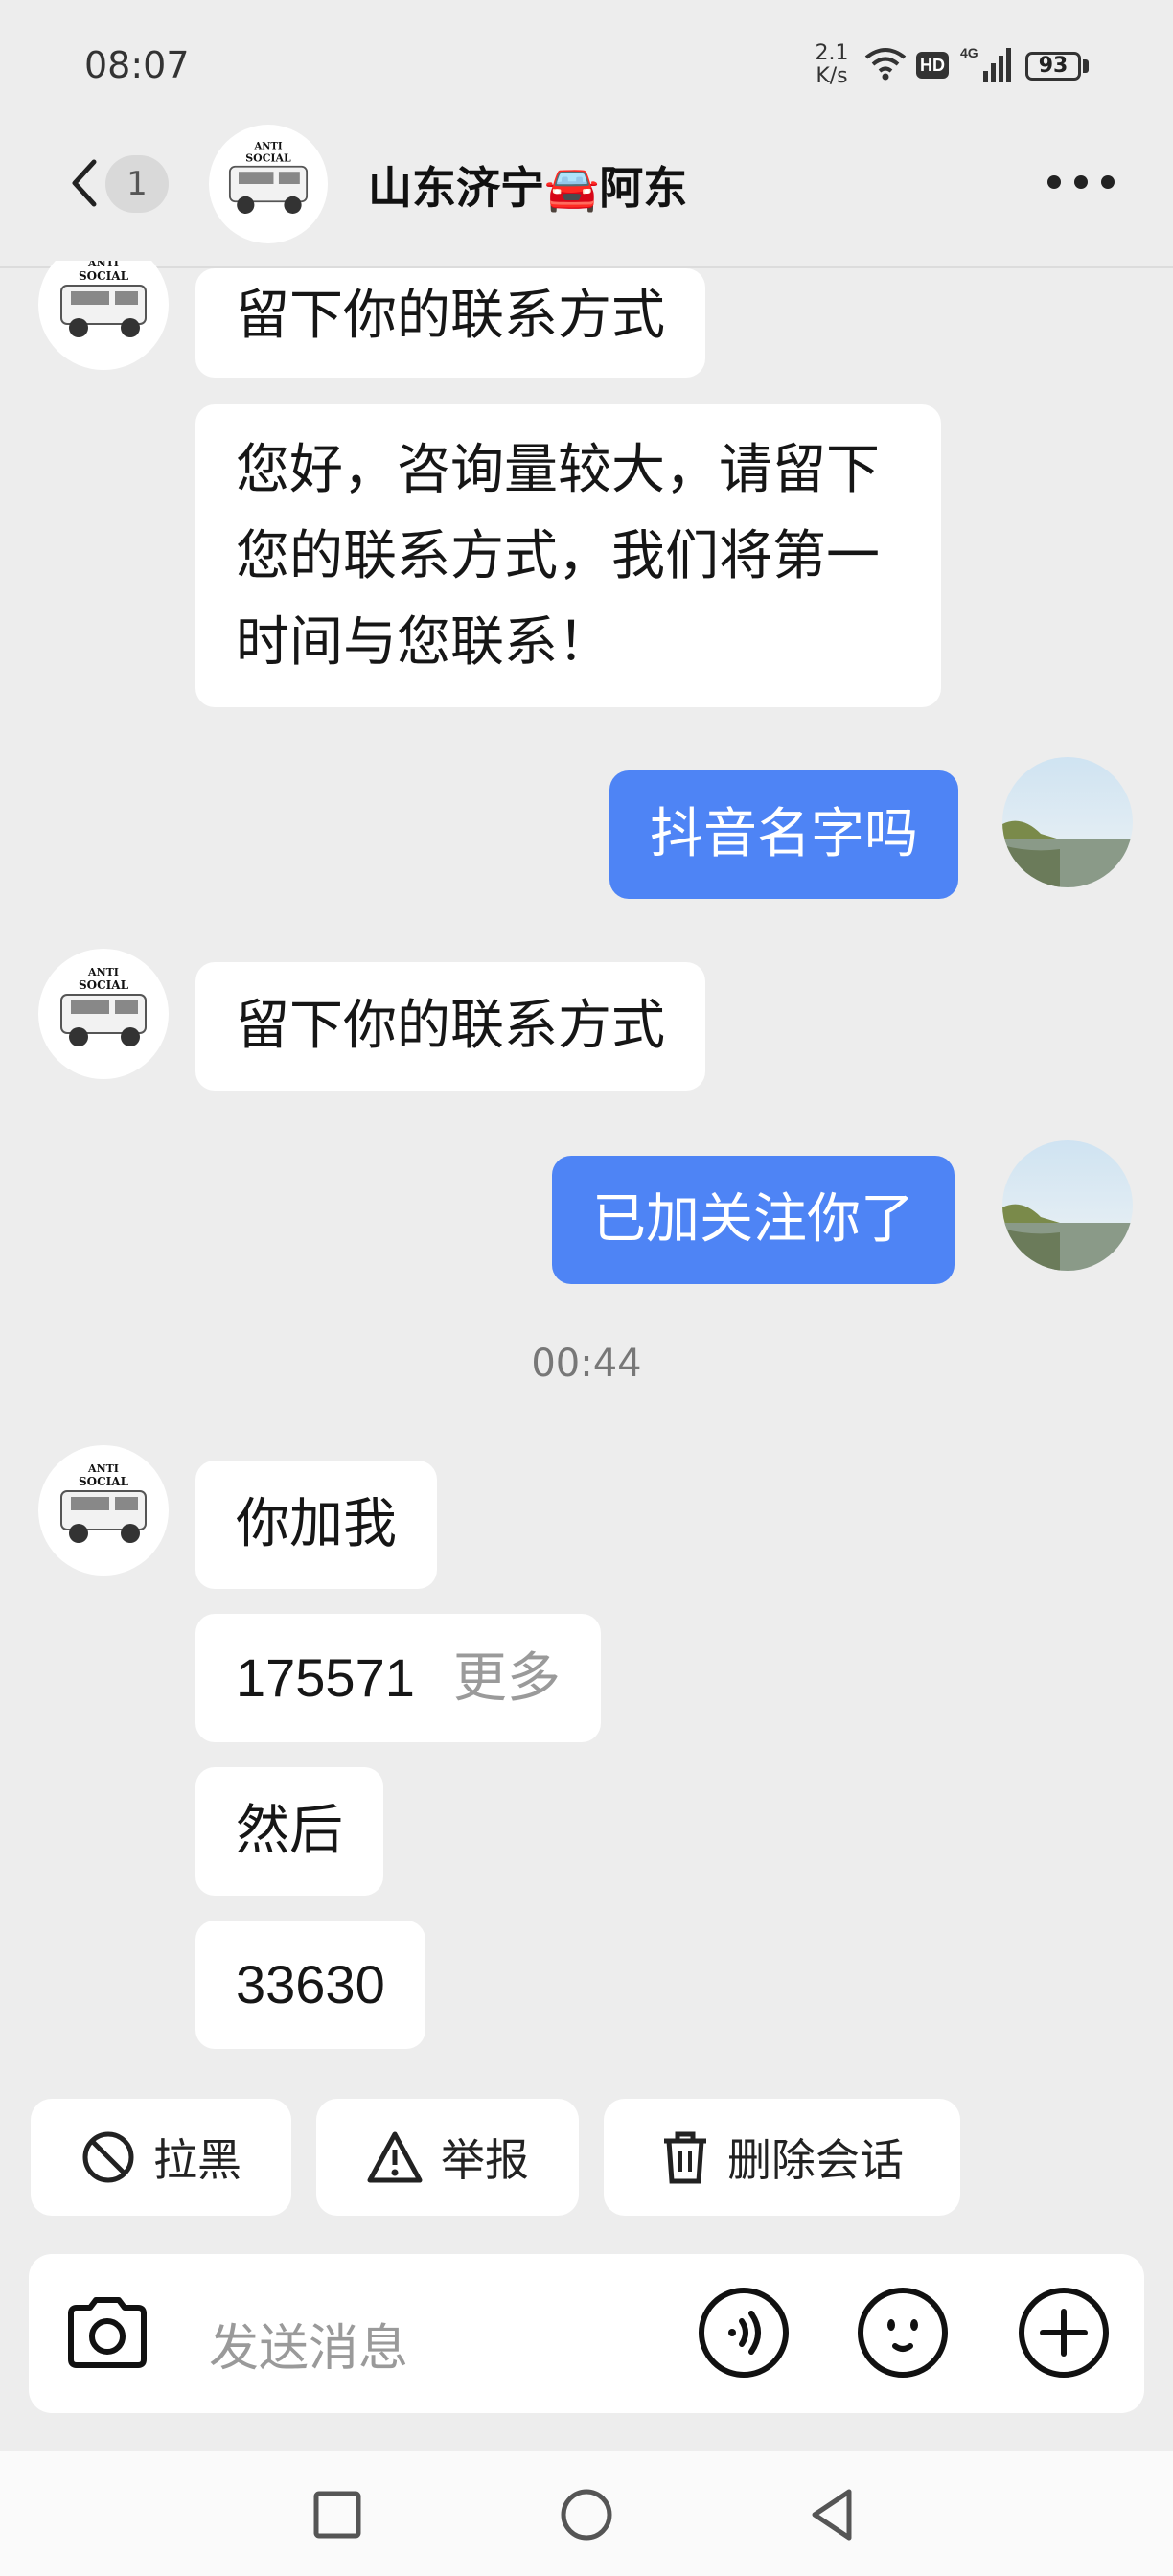  I want to click on warning-icon, so click(395, 2157).